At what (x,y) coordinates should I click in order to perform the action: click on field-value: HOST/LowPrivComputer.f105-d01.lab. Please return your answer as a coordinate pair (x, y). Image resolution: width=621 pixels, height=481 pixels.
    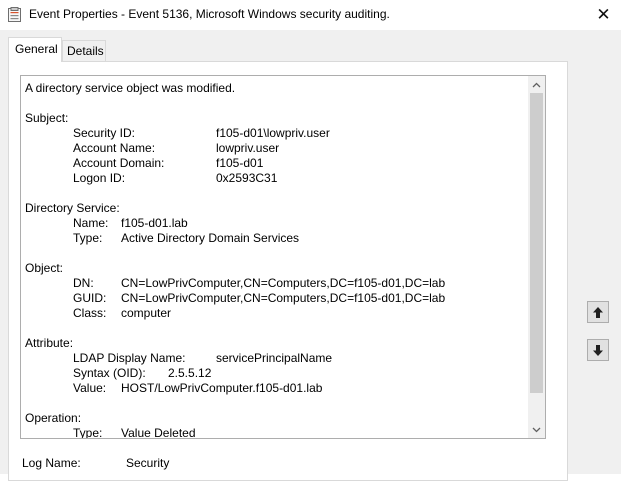
    Looking at the image, I should click on (222, 388).